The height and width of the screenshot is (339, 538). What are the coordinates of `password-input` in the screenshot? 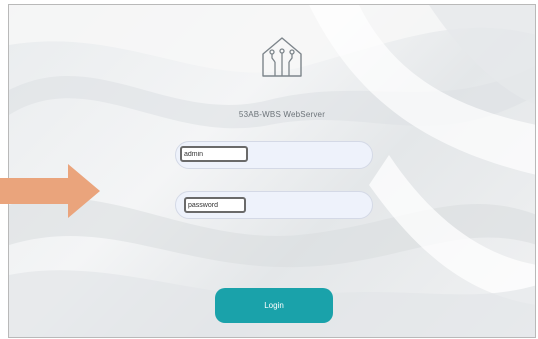 It's located at (215, 205).